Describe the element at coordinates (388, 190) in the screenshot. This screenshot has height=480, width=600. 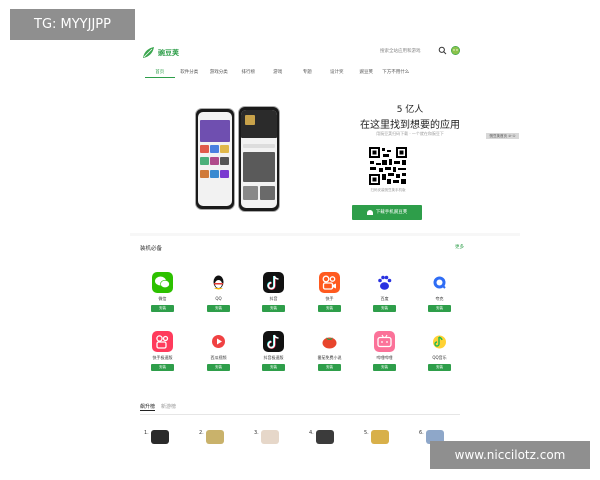
I see `qr-caption: 扫码安装豌豆荚手机版` at that location.